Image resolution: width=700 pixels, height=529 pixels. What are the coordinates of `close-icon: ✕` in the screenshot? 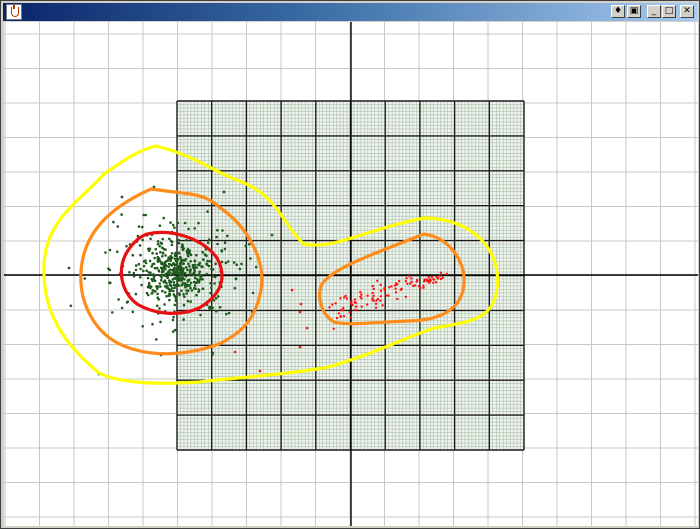 It's located at (687, 11).